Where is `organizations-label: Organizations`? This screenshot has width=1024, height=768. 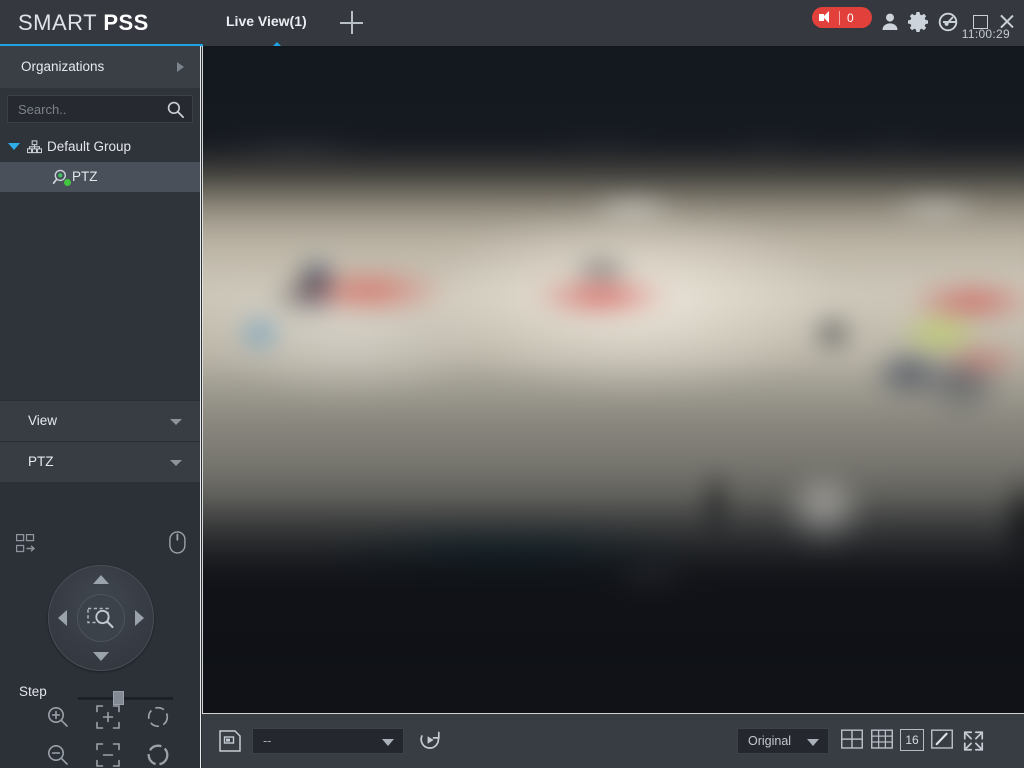
organizations-label: Organizations is located at coordinates (63, 66).